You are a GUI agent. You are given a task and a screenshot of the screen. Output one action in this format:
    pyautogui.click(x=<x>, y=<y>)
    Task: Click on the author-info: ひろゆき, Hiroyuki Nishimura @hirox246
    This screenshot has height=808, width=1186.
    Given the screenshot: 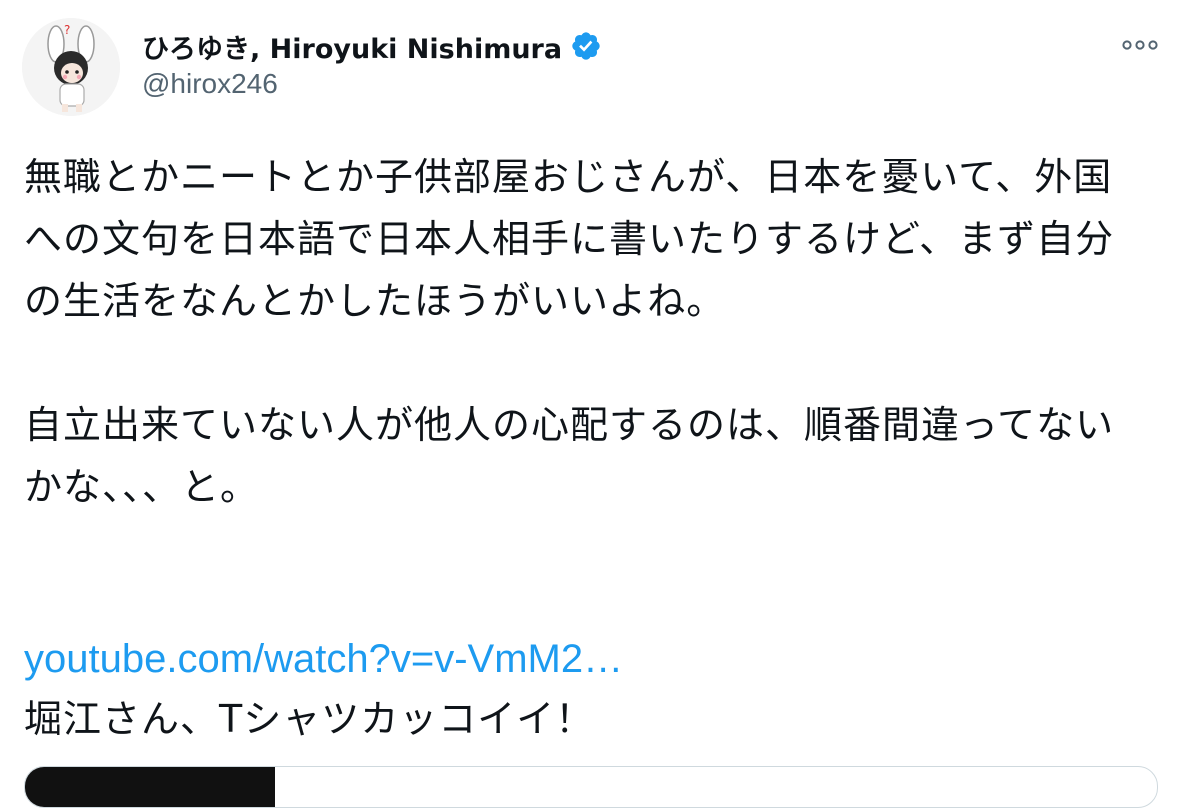 What is the action you would take?
    pyautogui.click(x=372, y=63)
    